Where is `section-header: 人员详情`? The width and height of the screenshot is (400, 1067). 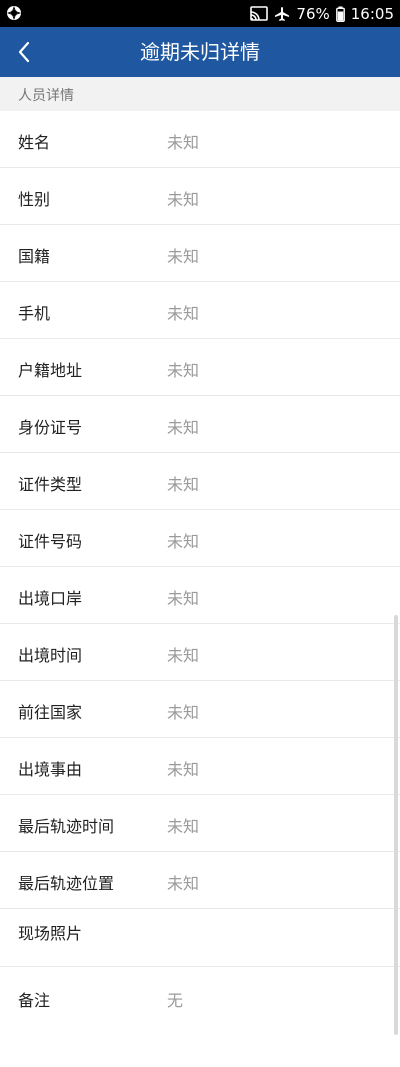
section-header: 人员详情 is located at coordinates (200, 94).